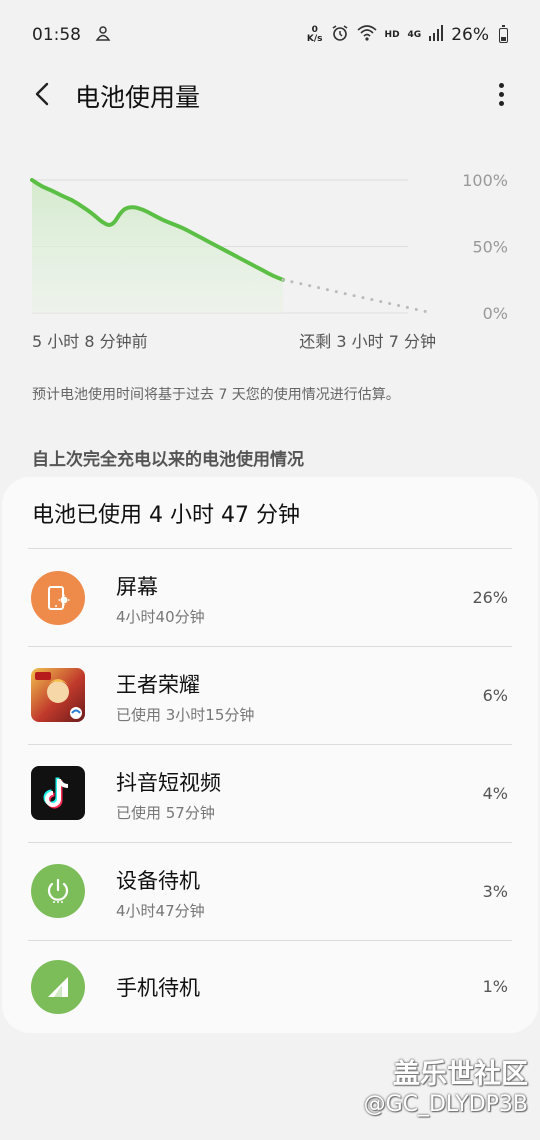  What do you see at coordinates (367, 341) in the screenshot?
I see `chart-end-label: 还剩 3 小时 7 分钟` at bounding box center [367, 341].